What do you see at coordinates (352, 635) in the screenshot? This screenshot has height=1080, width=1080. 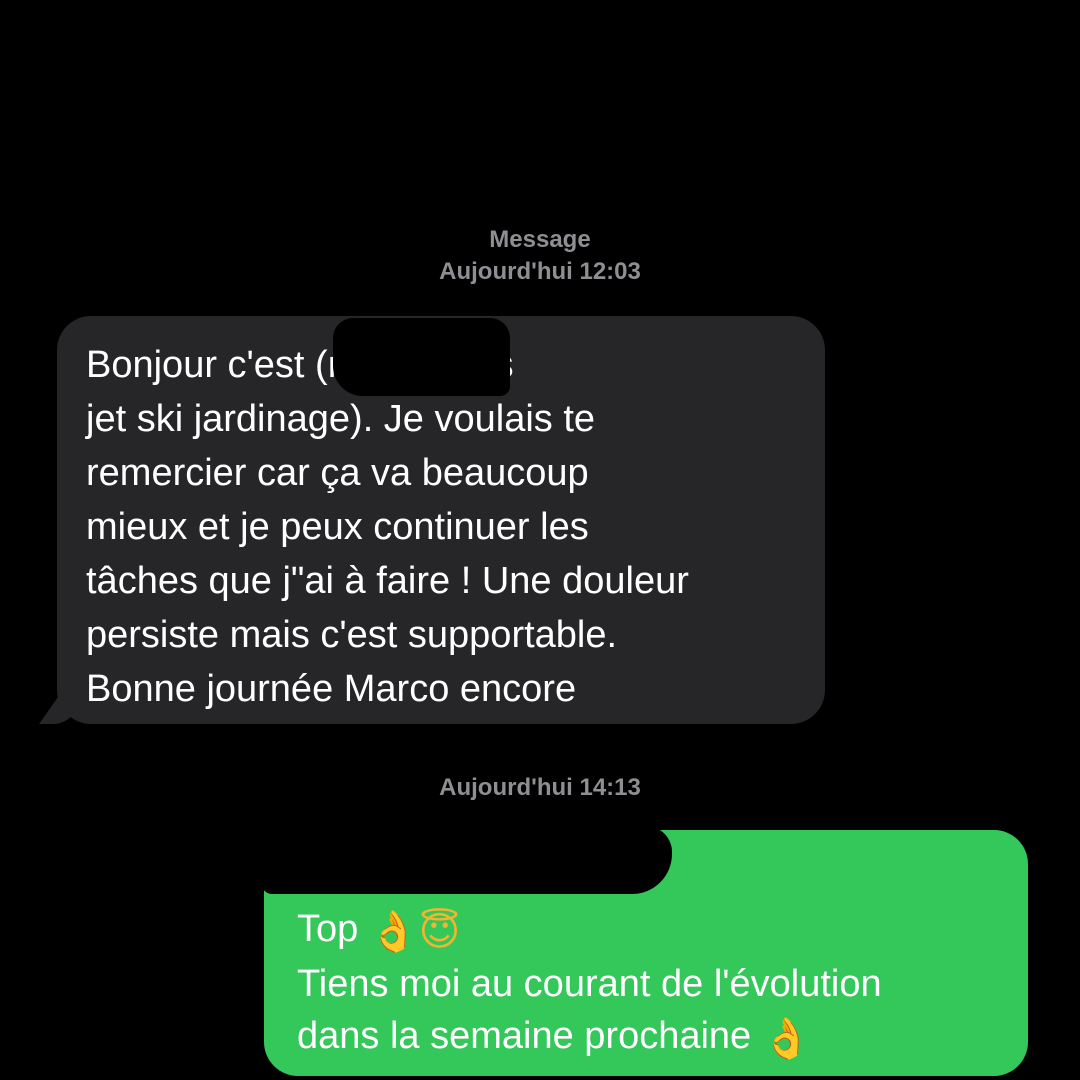 I see `message-line: persiste mais c'est supportable.` at bounding box center [352, 635].